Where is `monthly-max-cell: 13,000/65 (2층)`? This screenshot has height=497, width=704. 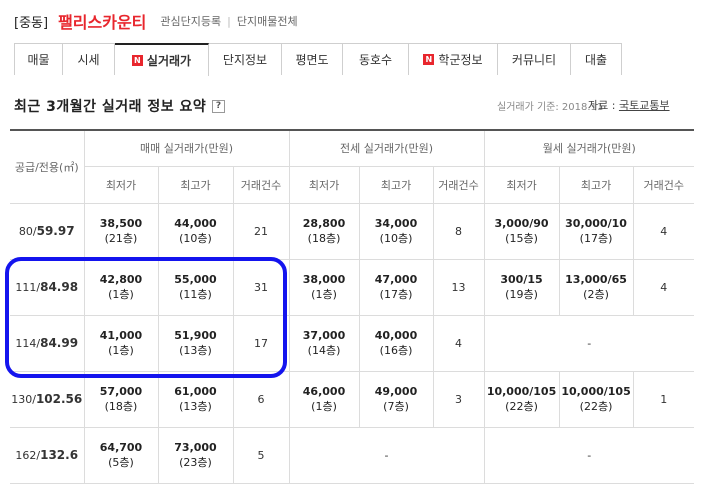 monthly-max-cell: 13,000/65 (2층) is located at coordinates (596, 287).